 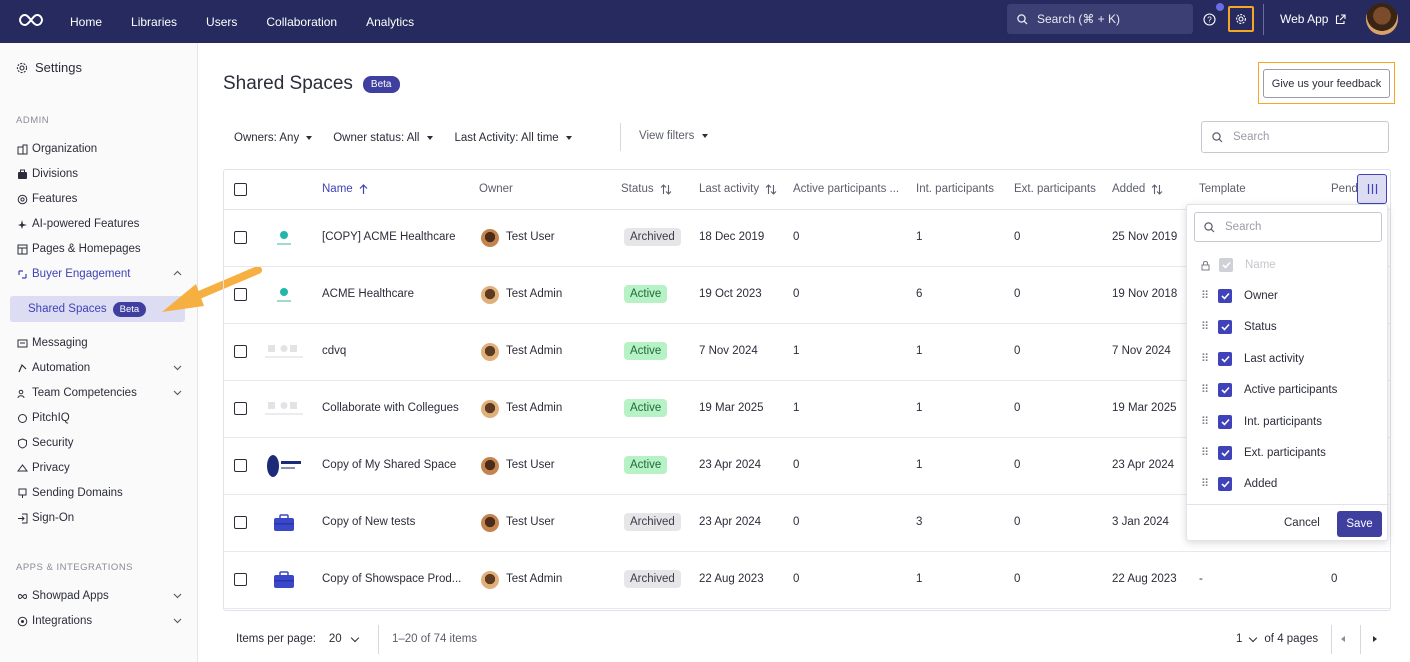 What do you see at coordinates (1291, 390) in the screenshot?
I see `column-option-active-participants: ⠿ Active participants` at bounding box center [1291, 390].